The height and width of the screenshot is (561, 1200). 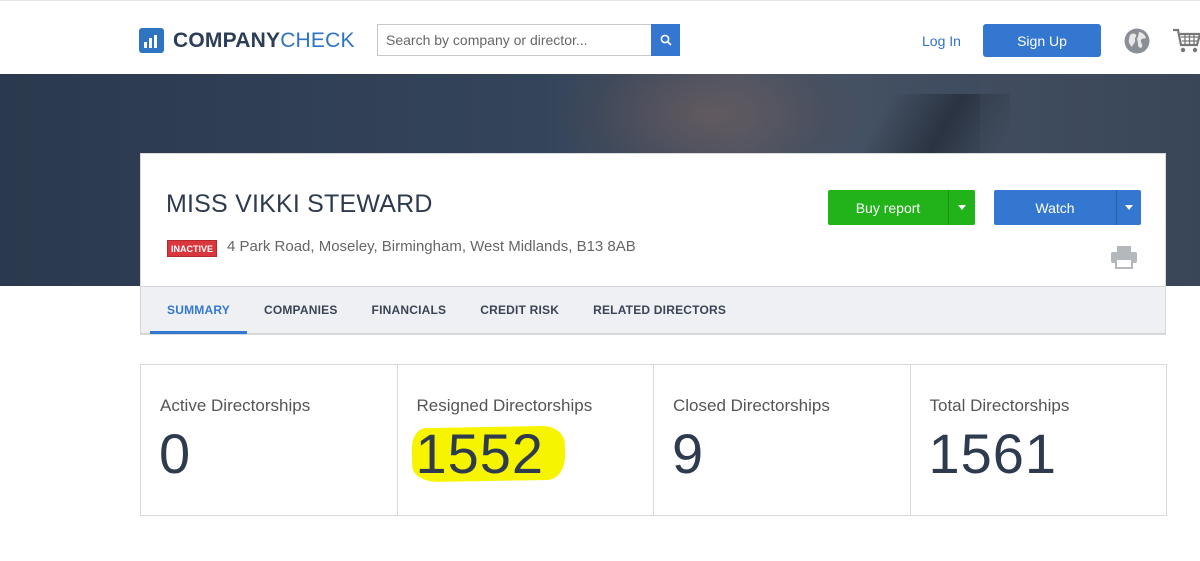 What do you see at coordinates (1124, 257) in the screenshot?
I see `print-icon` at bounding box center [1124, 257].